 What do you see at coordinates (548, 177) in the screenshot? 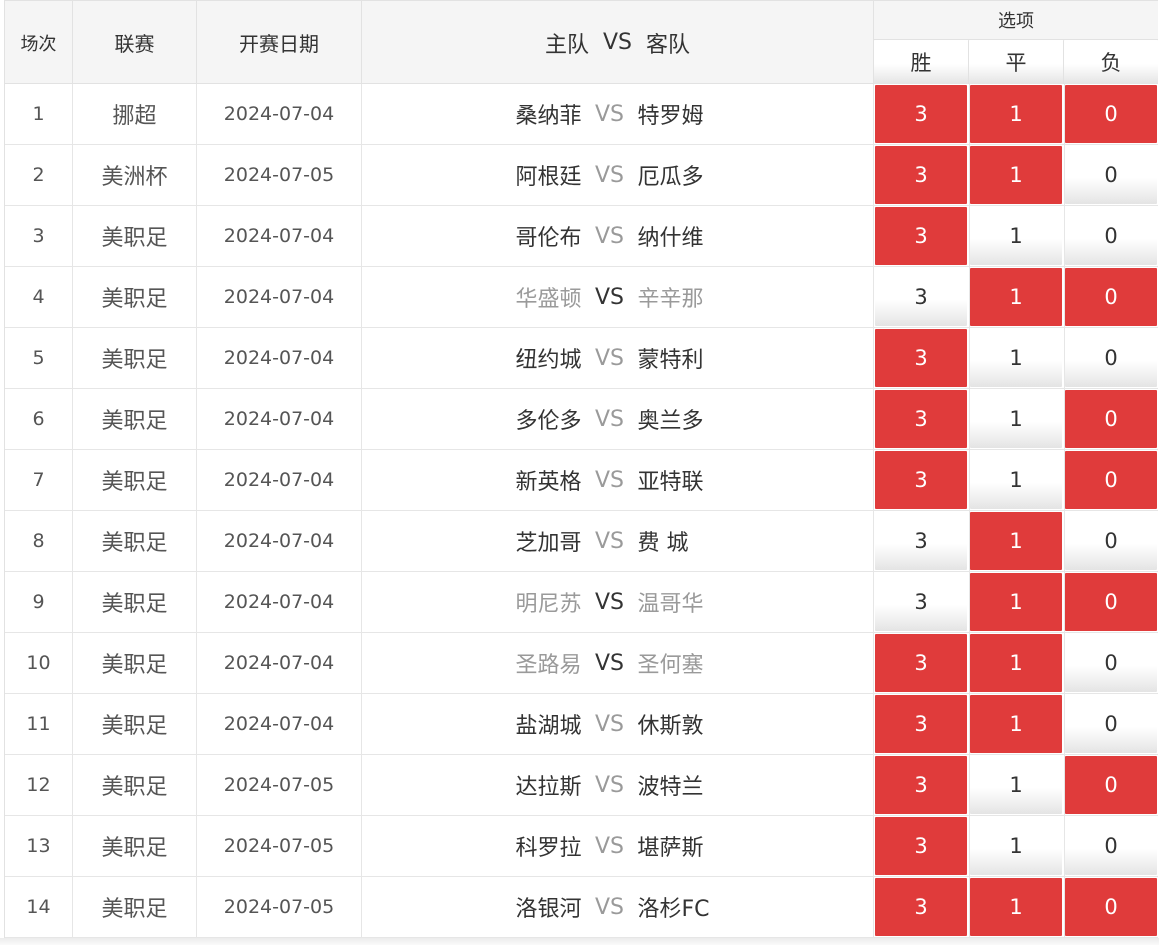
I see `home-team: 阿根廷` at bounding box center [548, 177].